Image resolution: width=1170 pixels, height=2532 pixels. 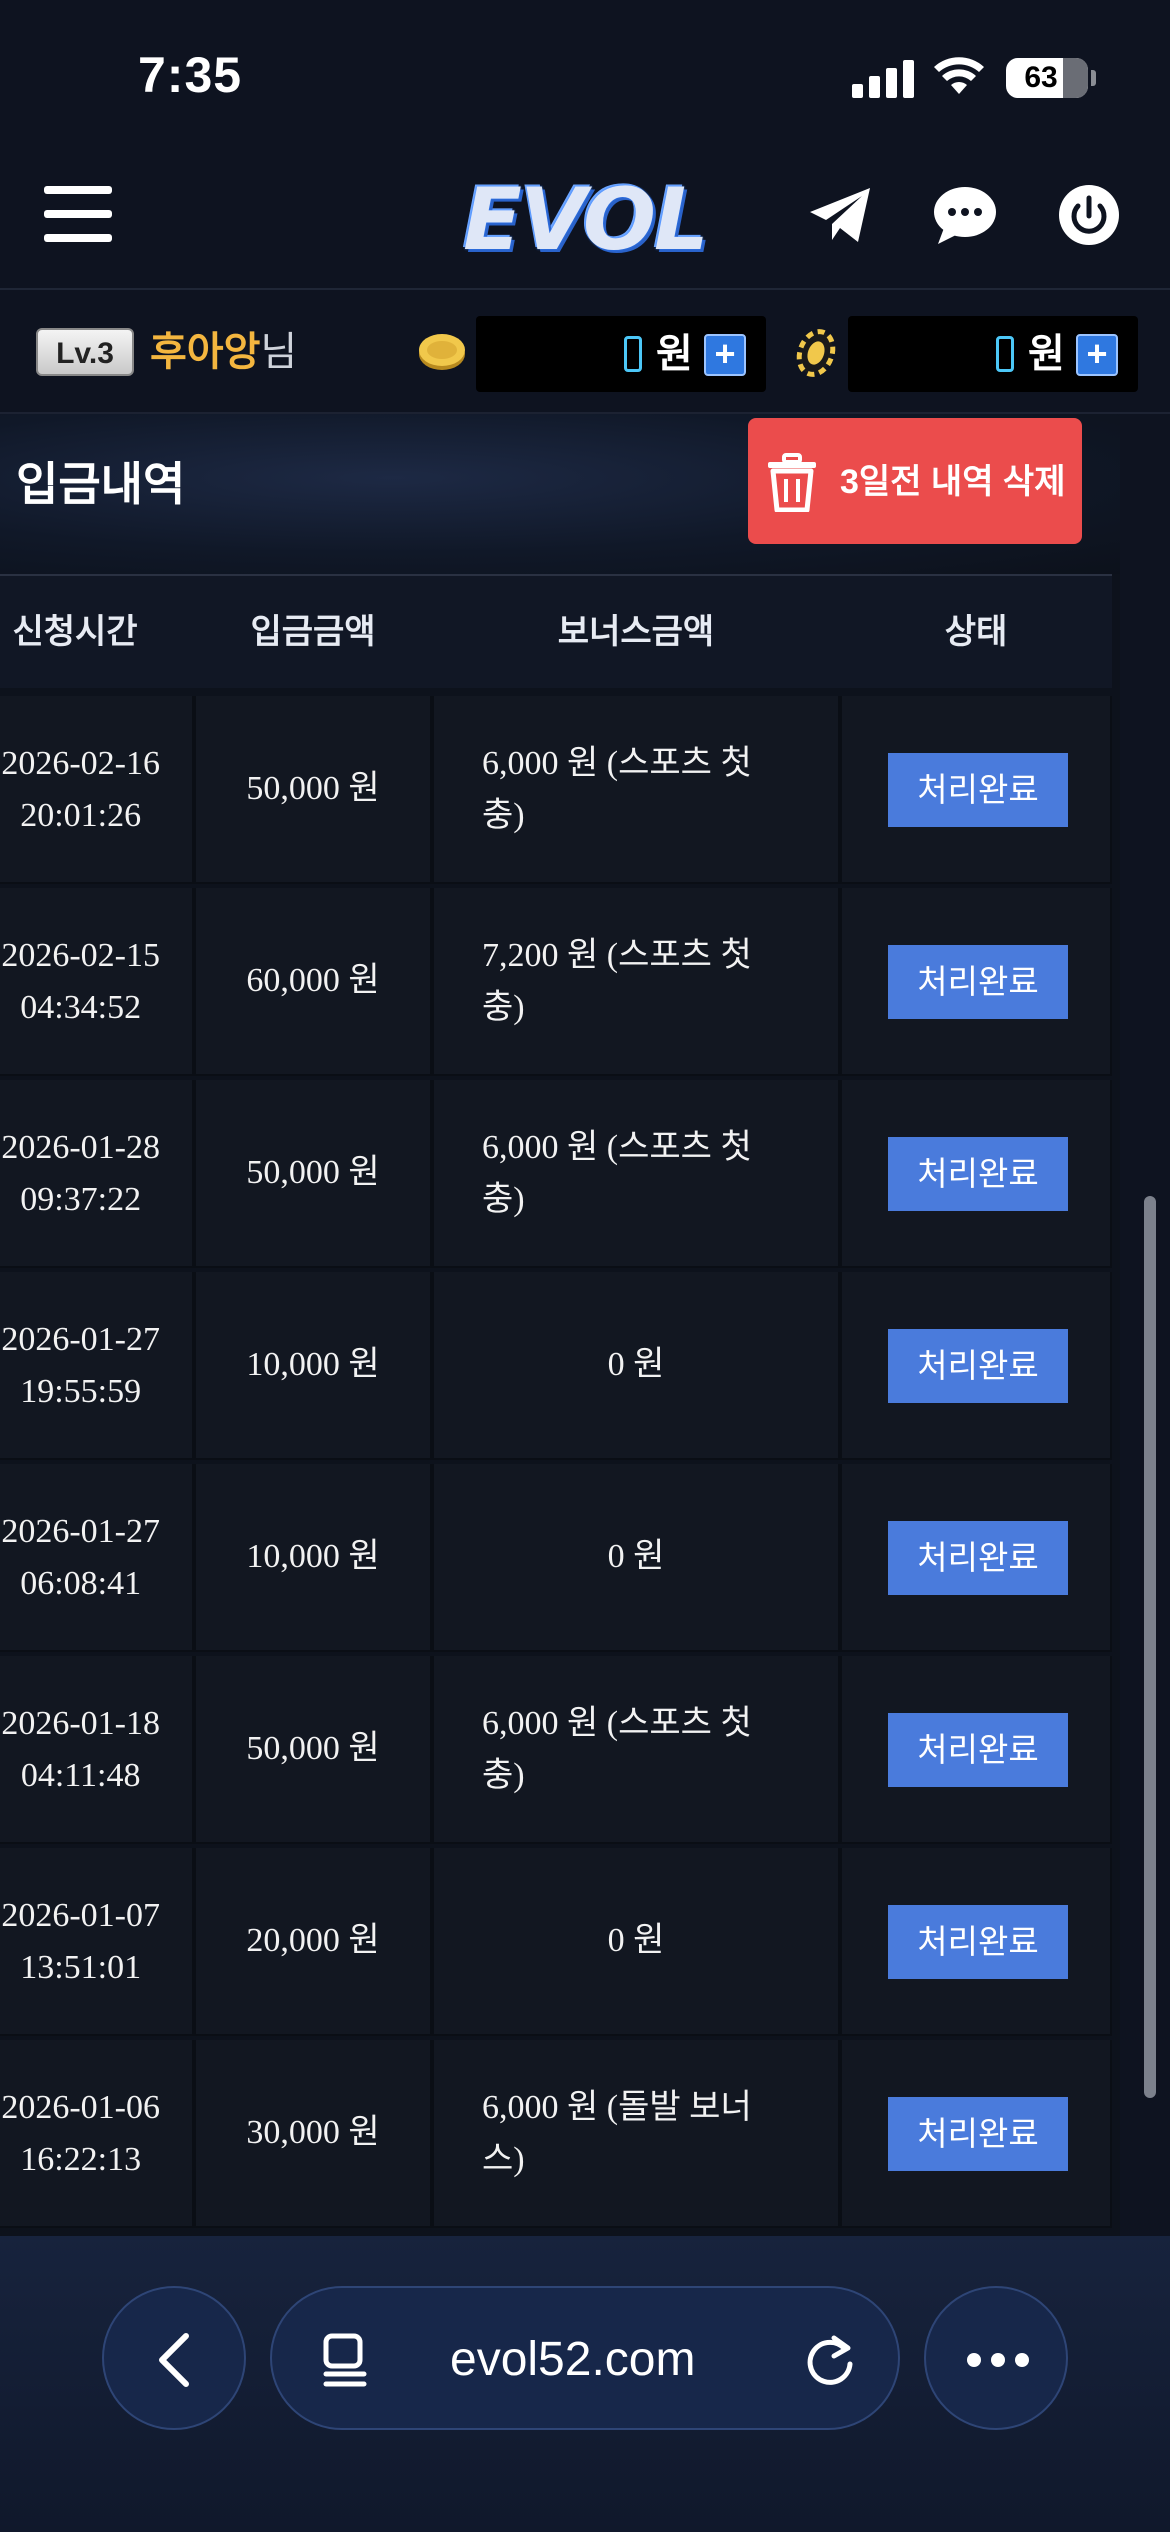 What do you see at coordinates (976, 632) in the screenshot?
I see `column-header-status: 상태` at bounding box center [976, 632].